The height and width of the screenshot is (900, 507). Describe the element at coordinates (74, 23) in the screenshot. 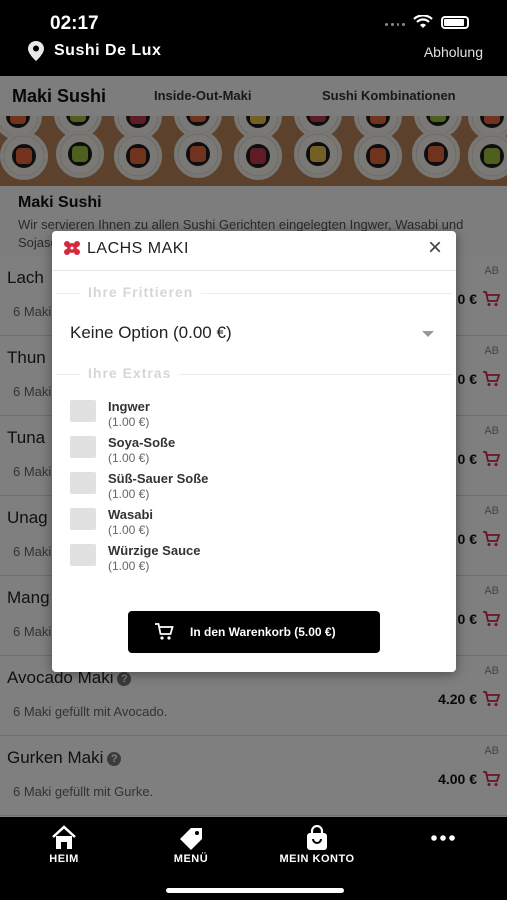

I see `status-time: 02:17` at that location.